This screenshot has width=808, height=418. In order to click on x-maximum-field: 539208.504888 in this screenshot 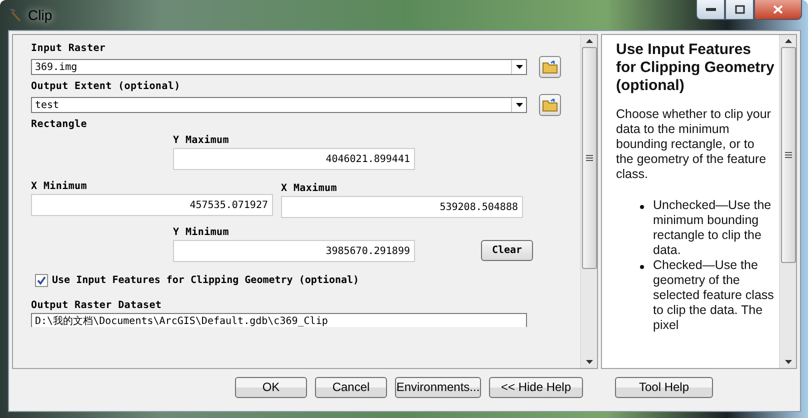, I will do `click(402, 207)`.